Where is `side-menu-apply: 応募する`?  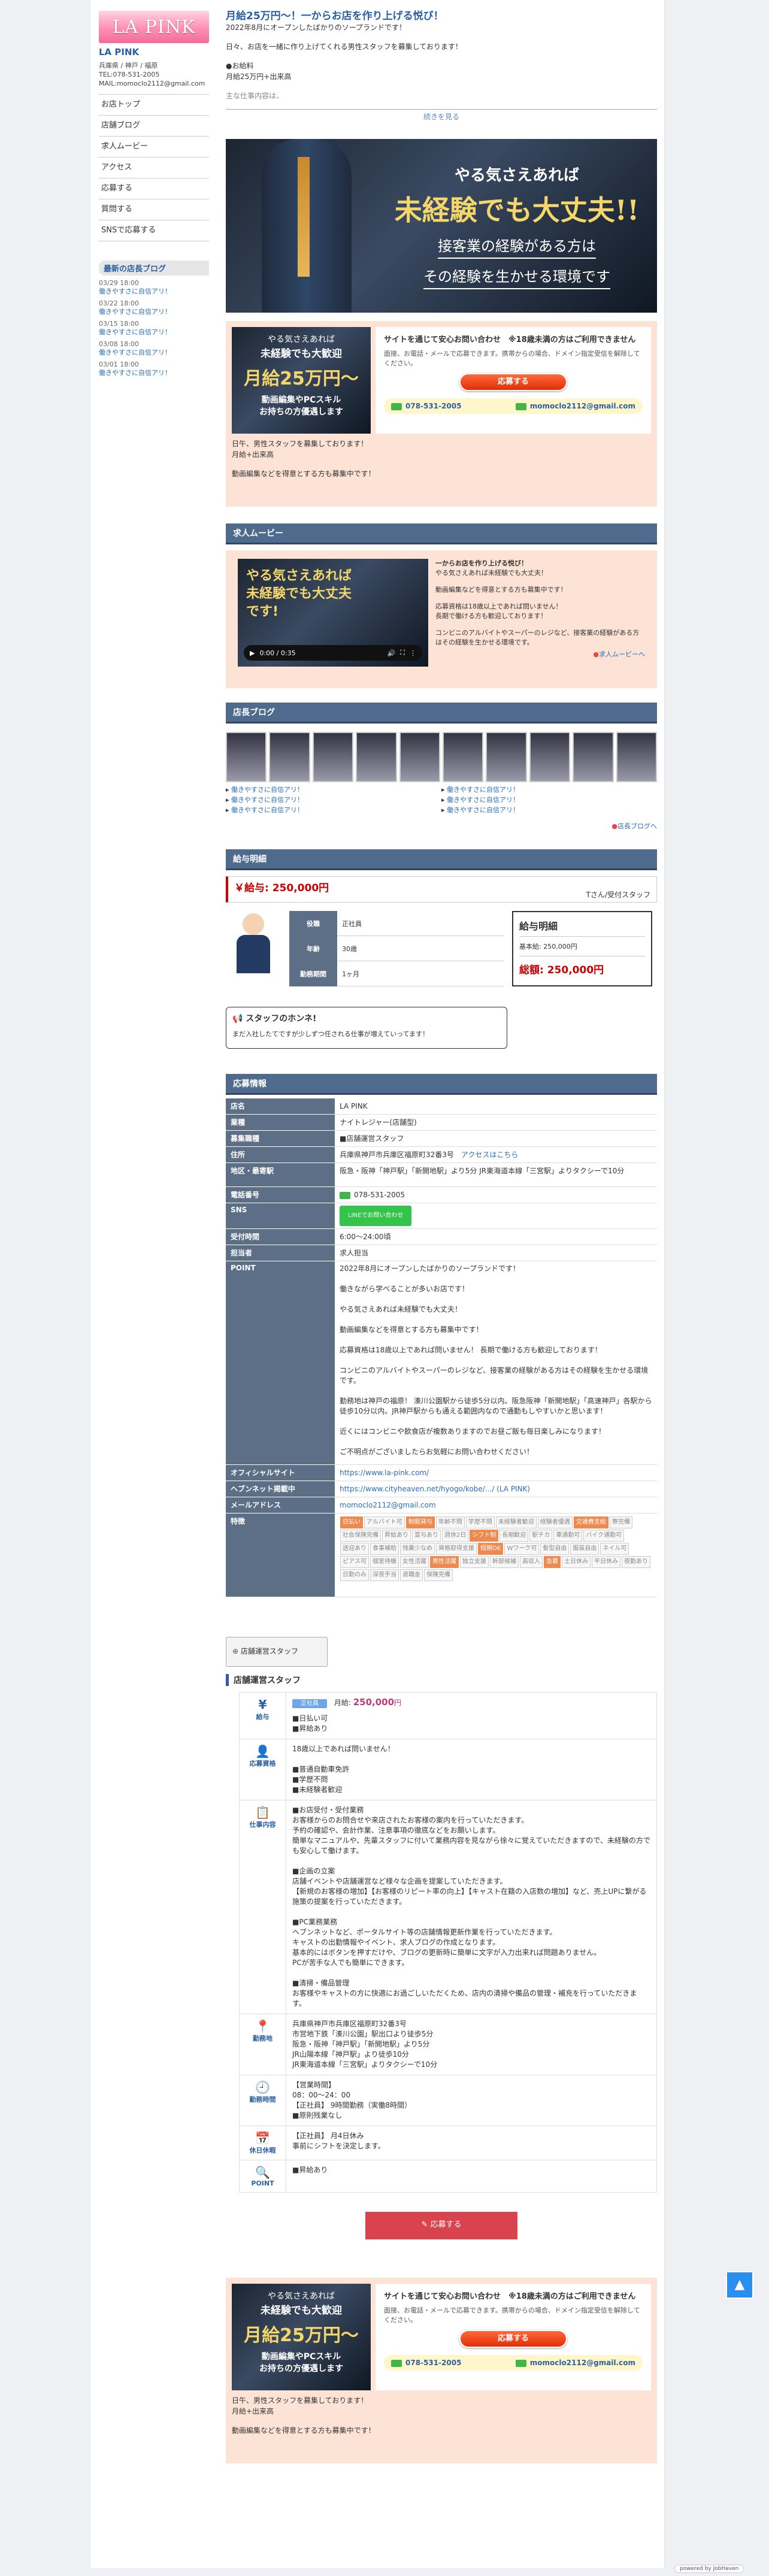 side-menu-apply: 応募する is located at coordinates (154, 188).